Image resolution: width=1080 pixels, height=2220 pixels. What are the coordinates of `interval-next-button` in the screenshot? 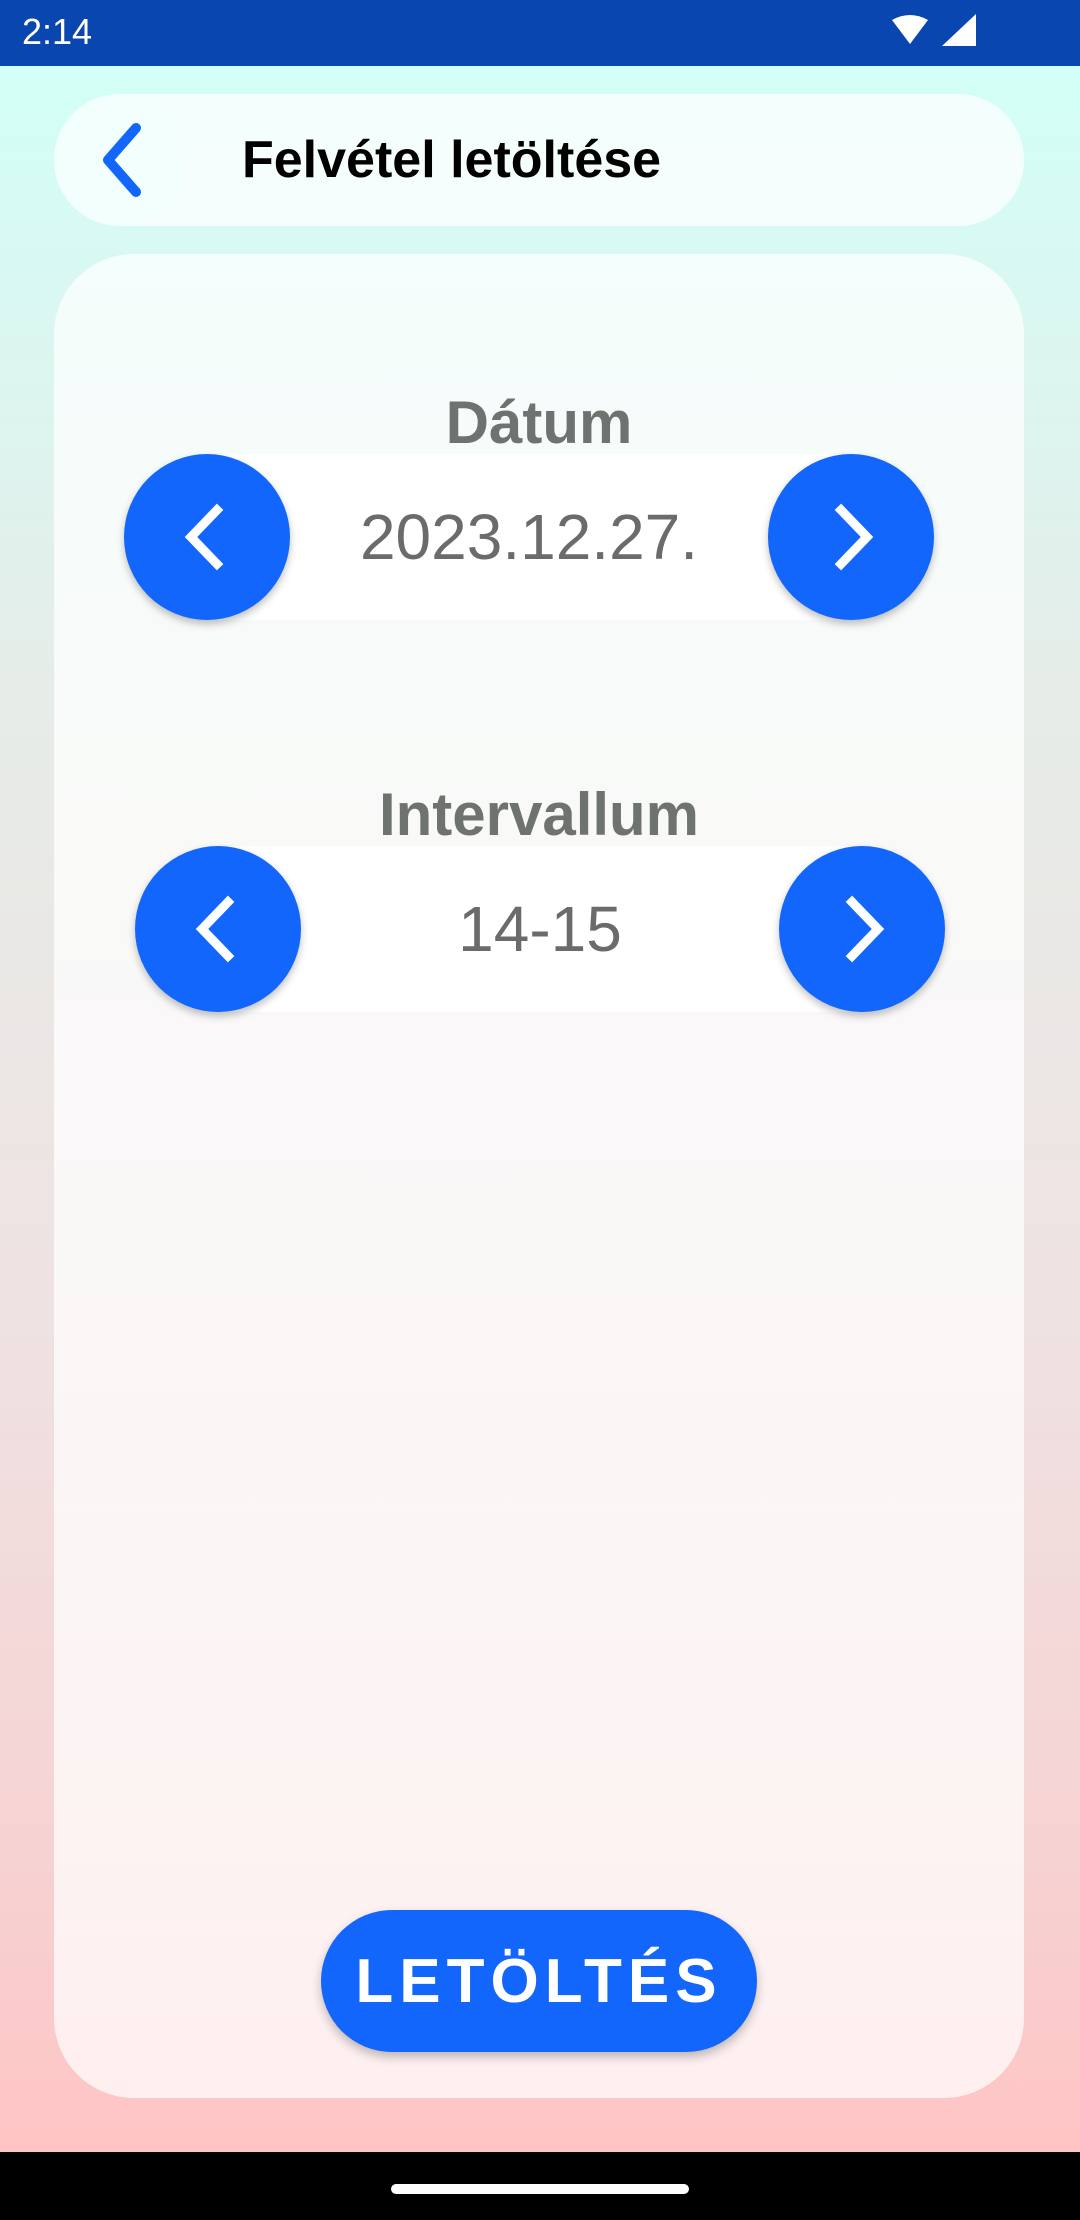 It's located at (862, 929).